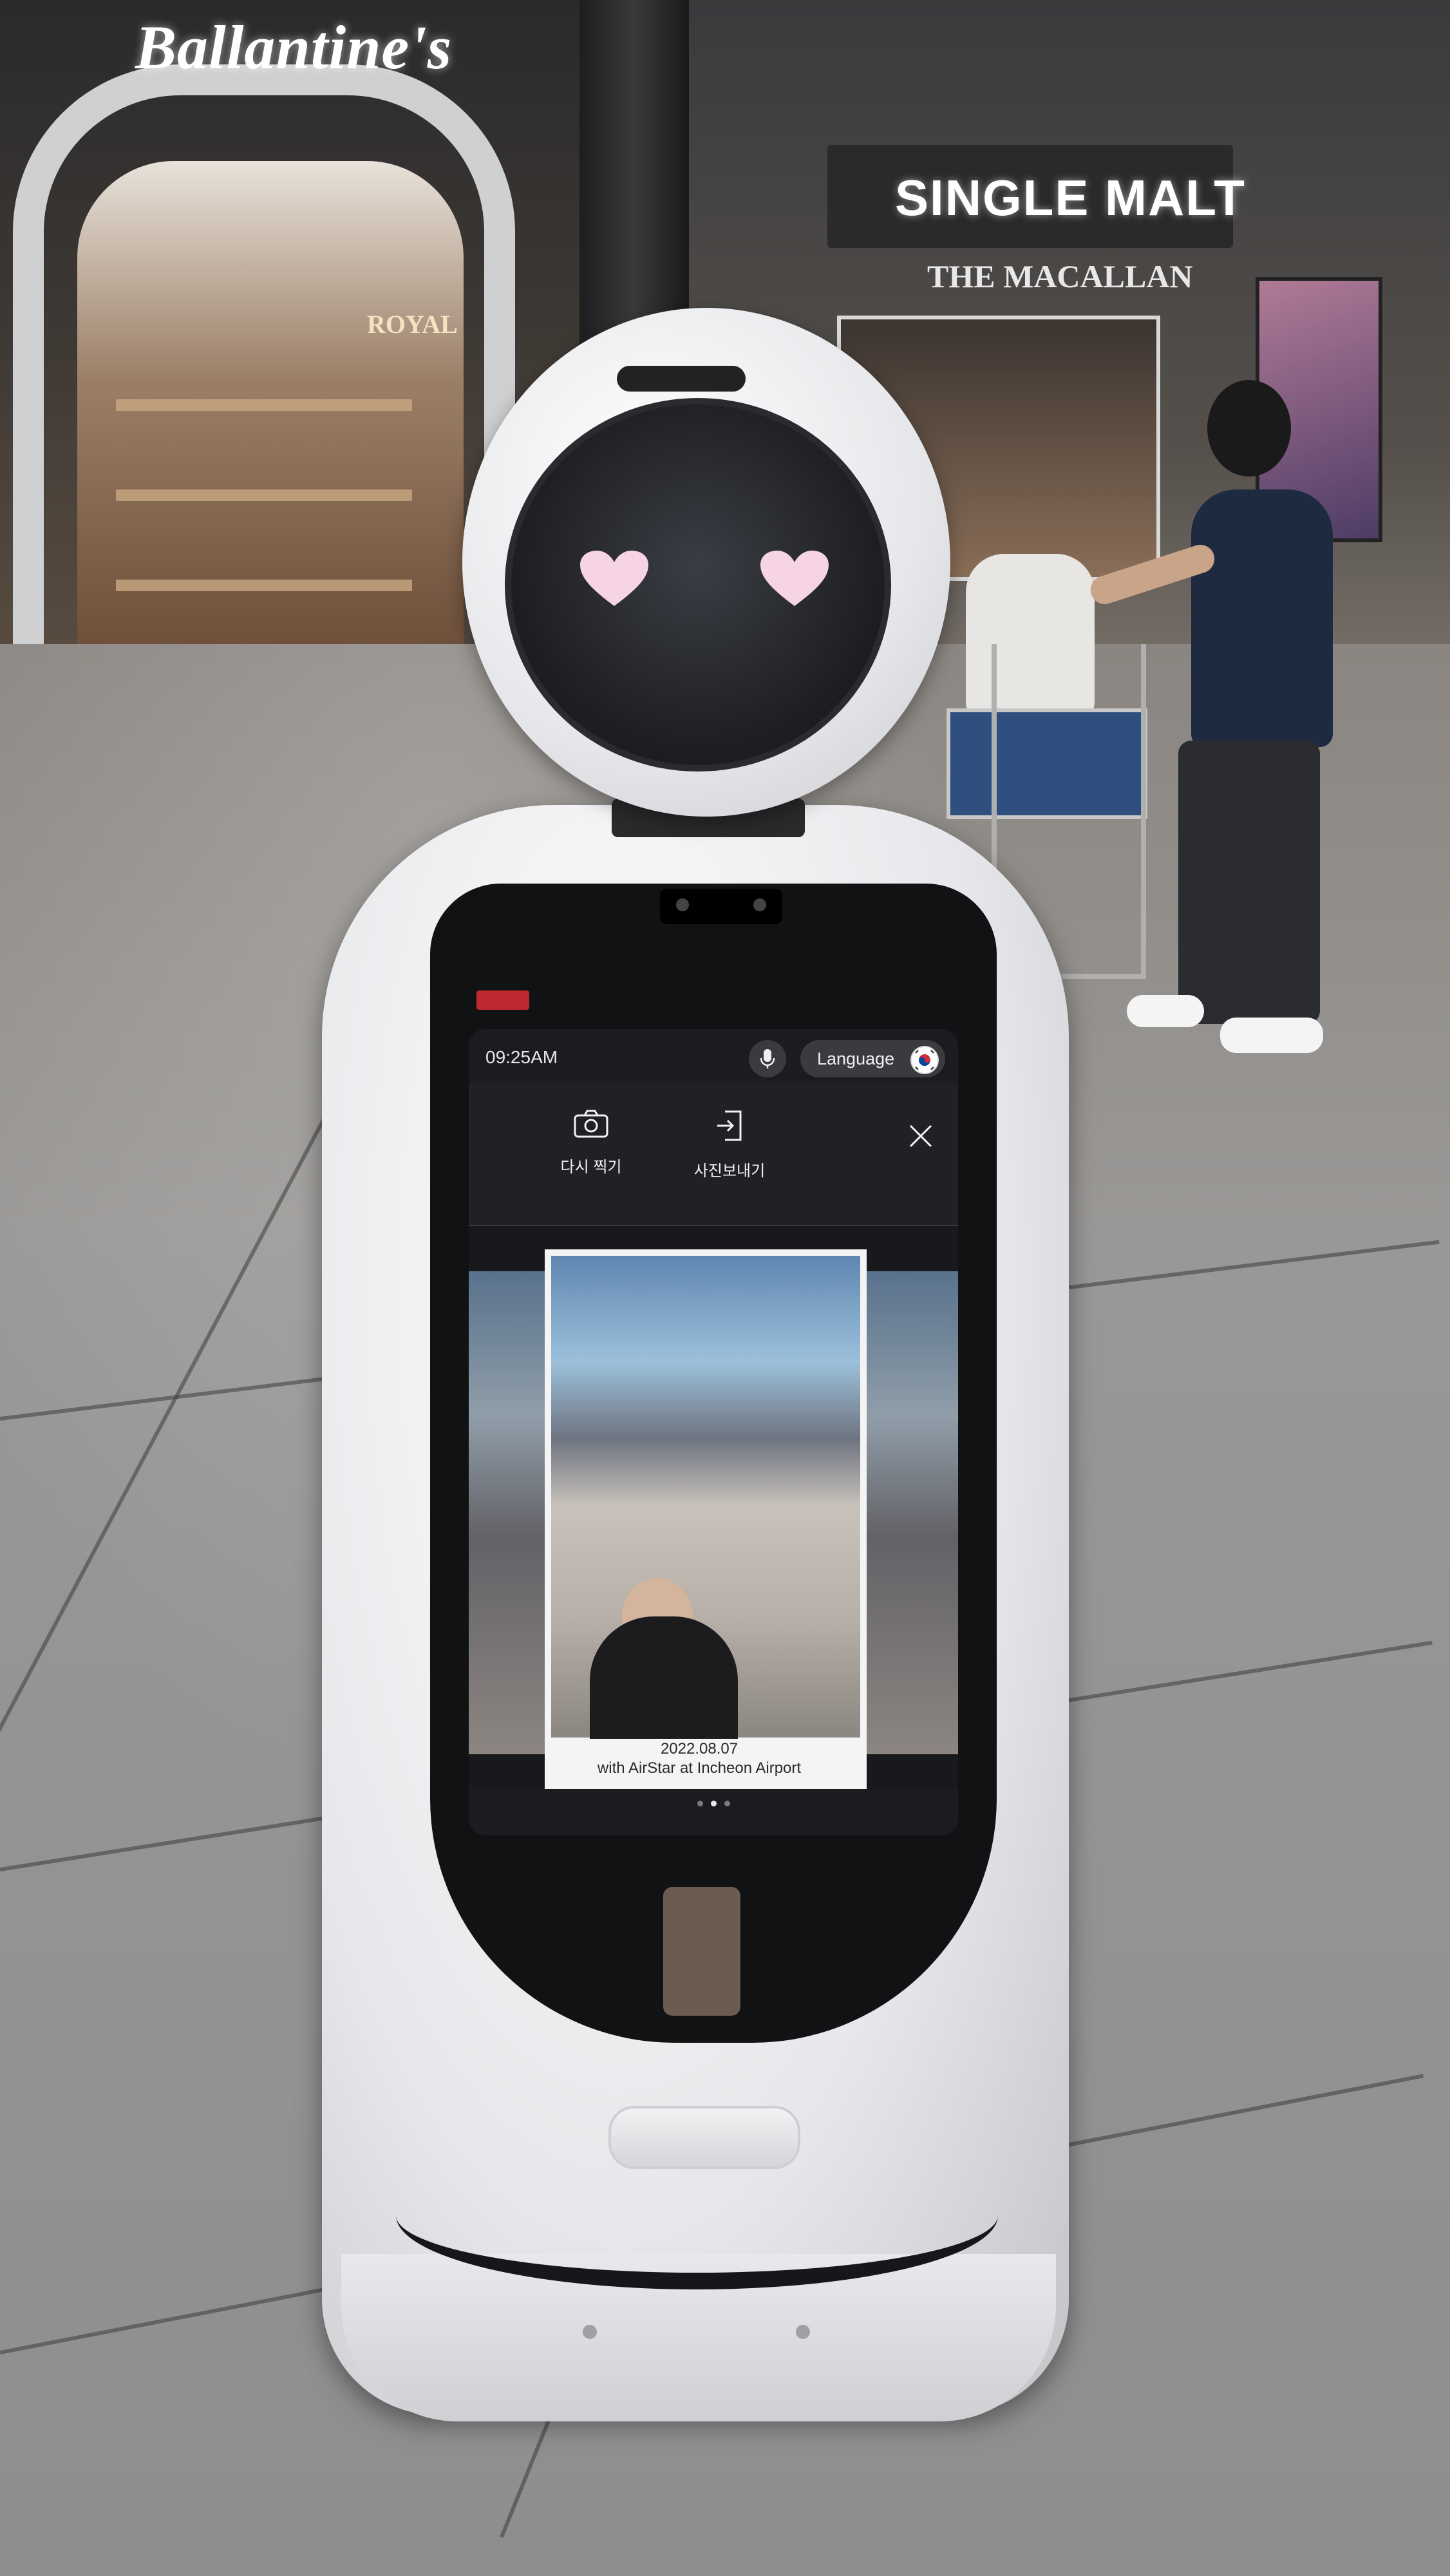  I want to click on language-label: Language, so click(856, 1058).